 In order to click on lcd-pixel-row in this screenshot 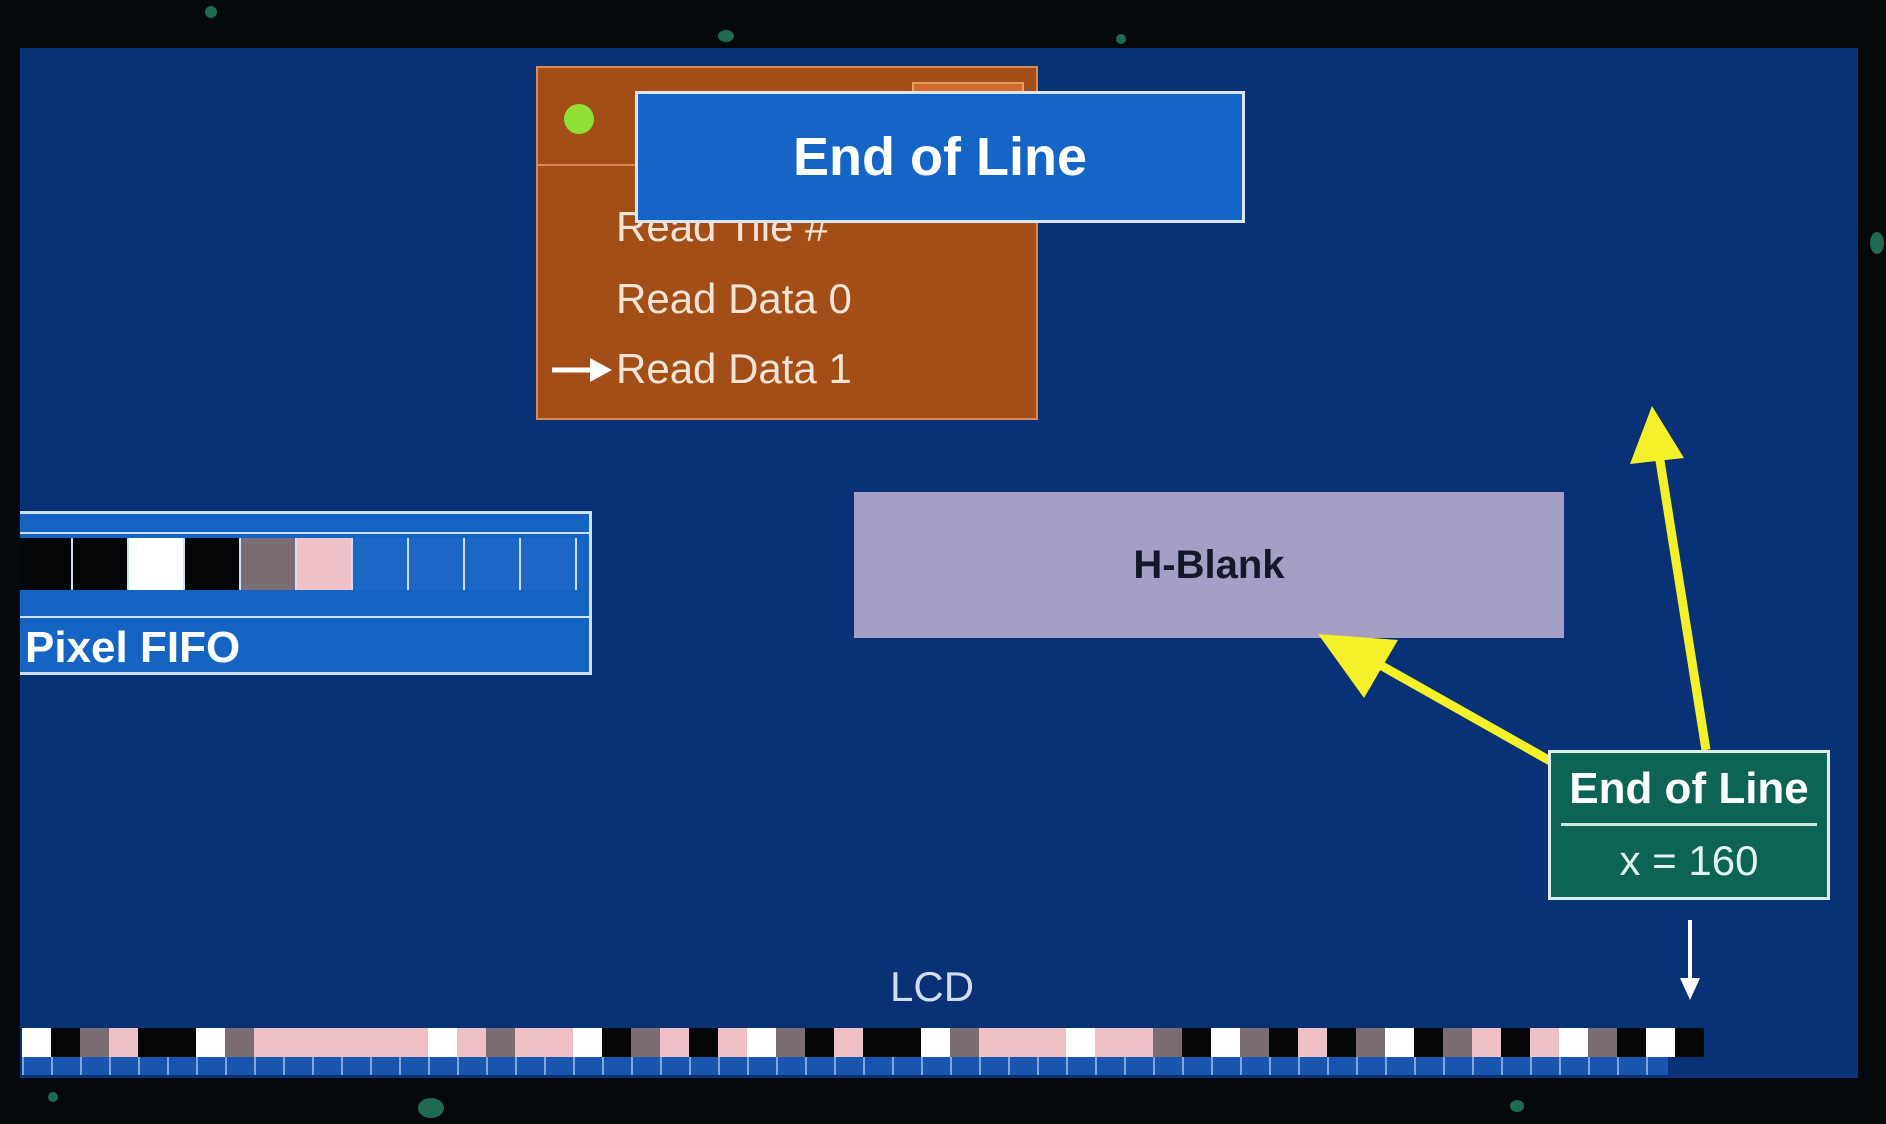, I will do `click(863, 1042)`.